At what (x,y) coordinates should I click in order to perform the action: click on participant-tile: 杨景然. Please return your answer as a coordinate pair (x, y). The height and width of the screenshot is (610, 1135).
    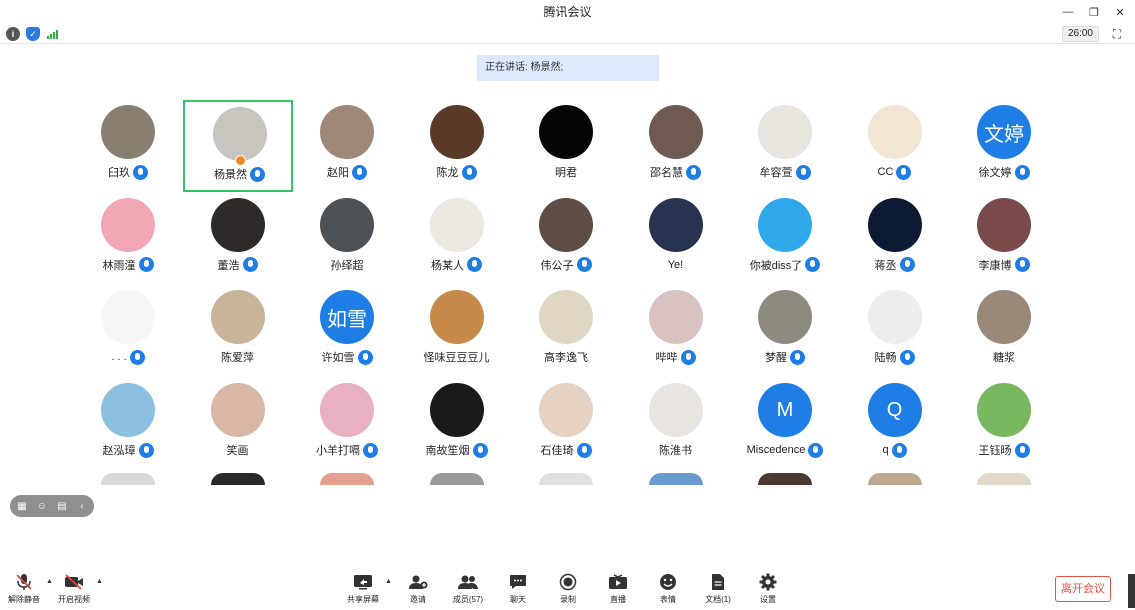
    Looking at the image, I should click on (237, 146).